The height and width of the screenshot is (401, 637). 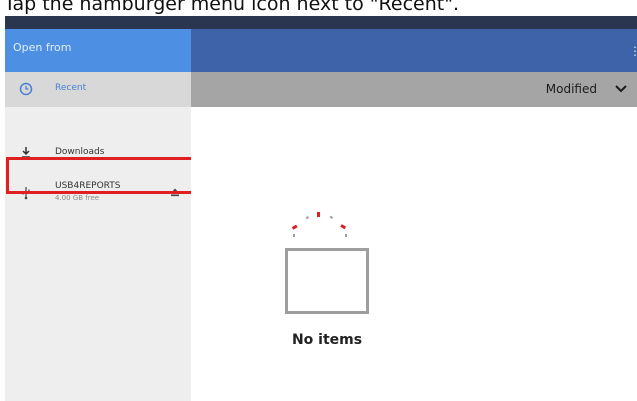 I want to click on drawer-header: Open from, so click(x=98, y=50).